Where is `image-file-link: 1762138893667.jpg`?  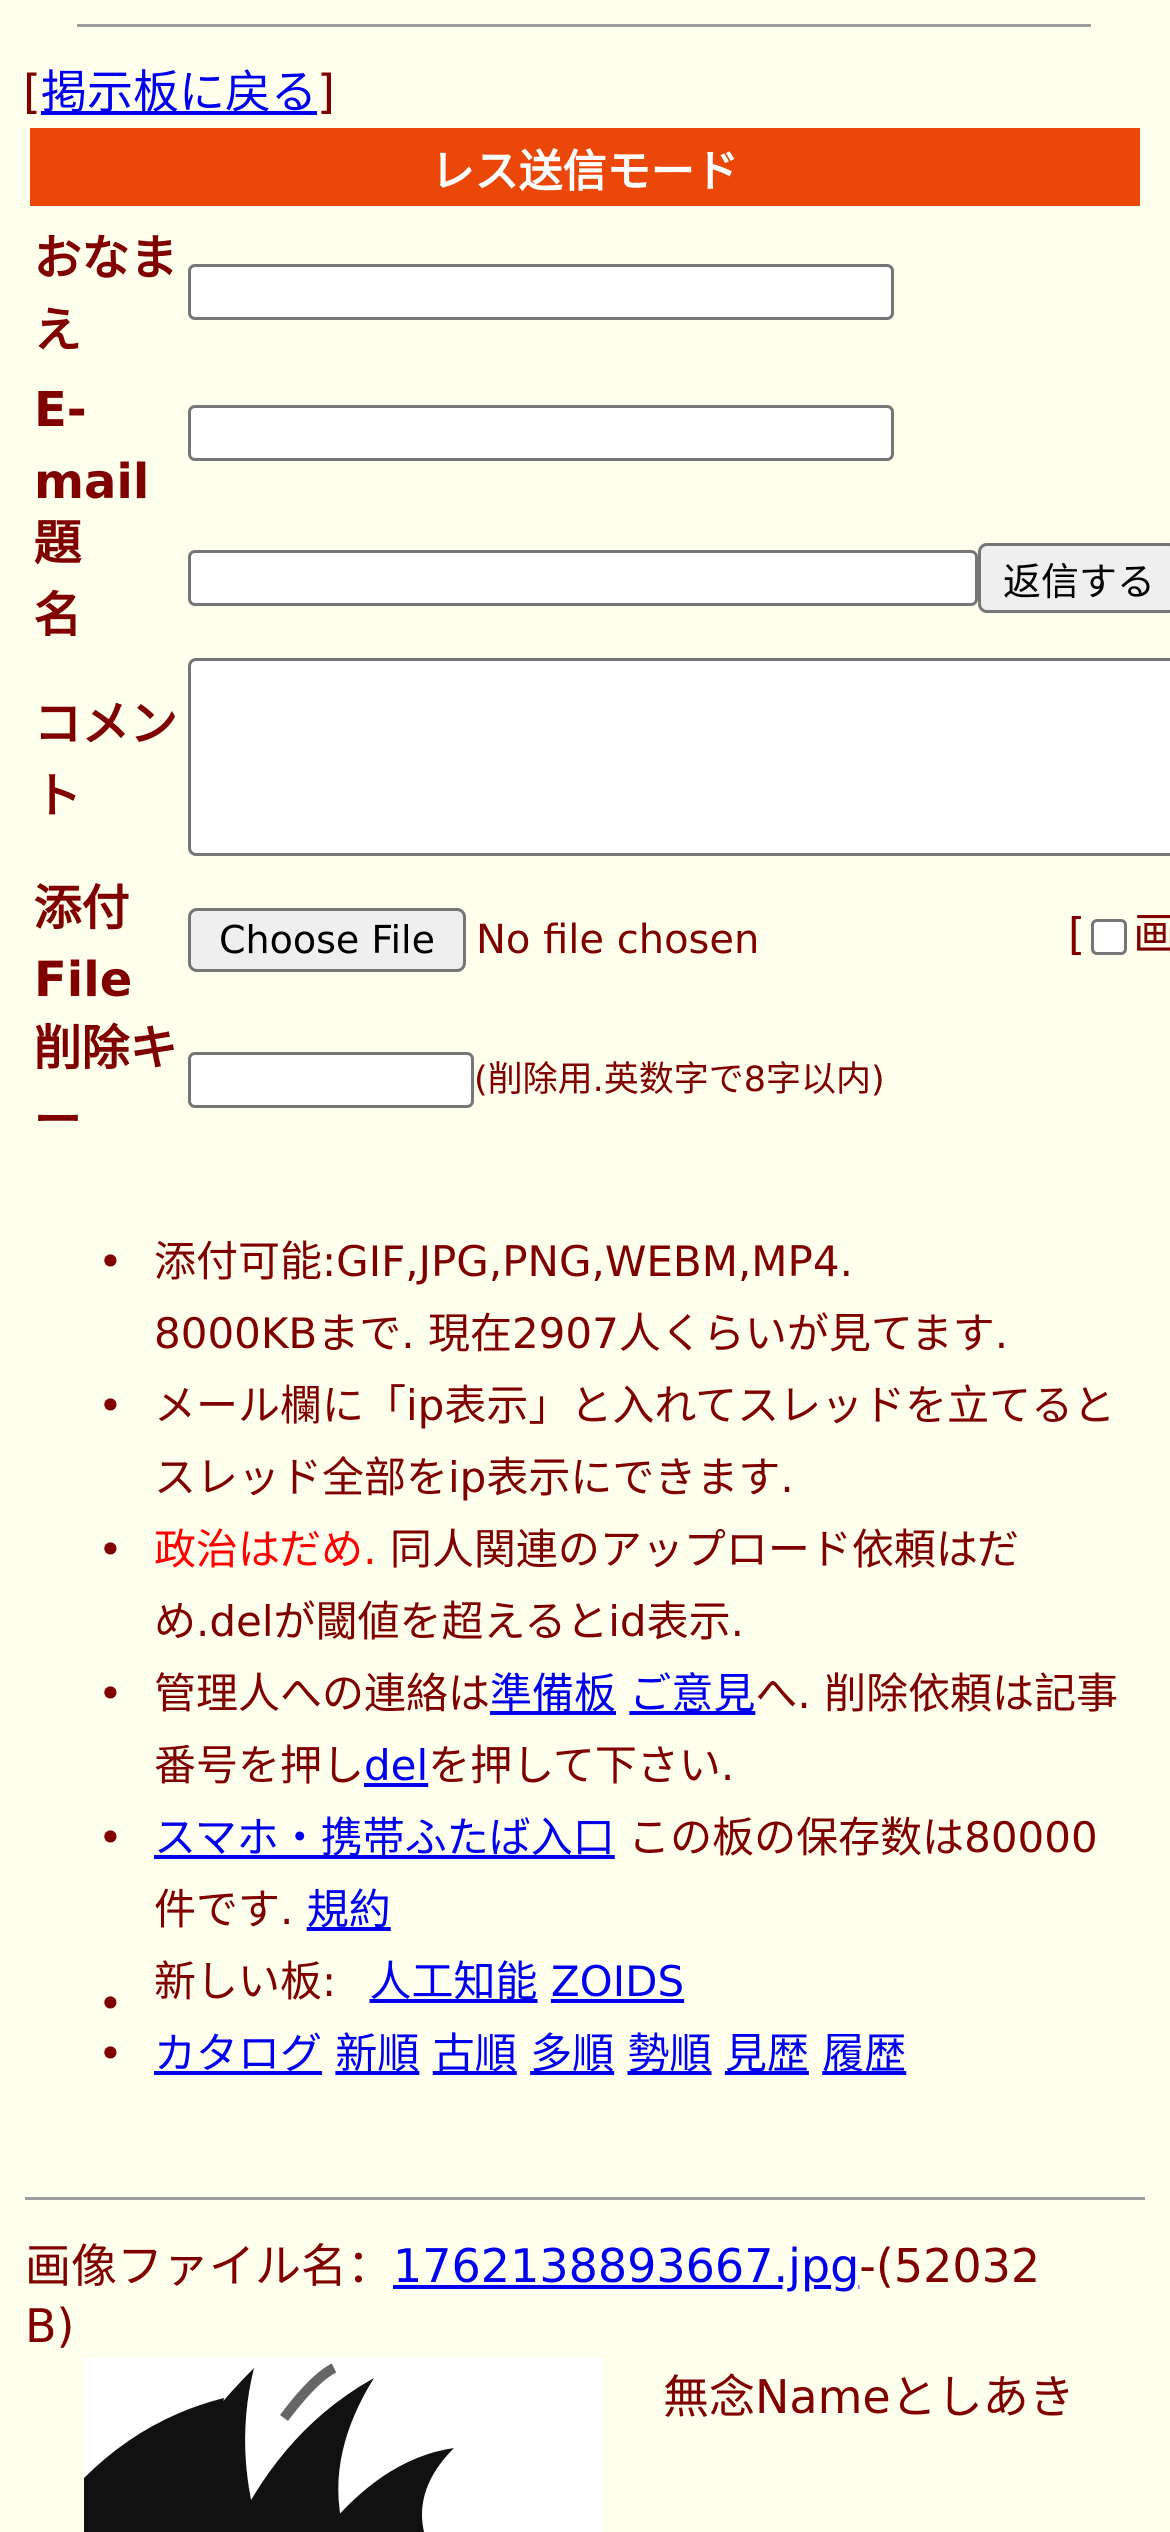 image-file-link: 1762138893667.jpg is located at coordinates (626, 2266).